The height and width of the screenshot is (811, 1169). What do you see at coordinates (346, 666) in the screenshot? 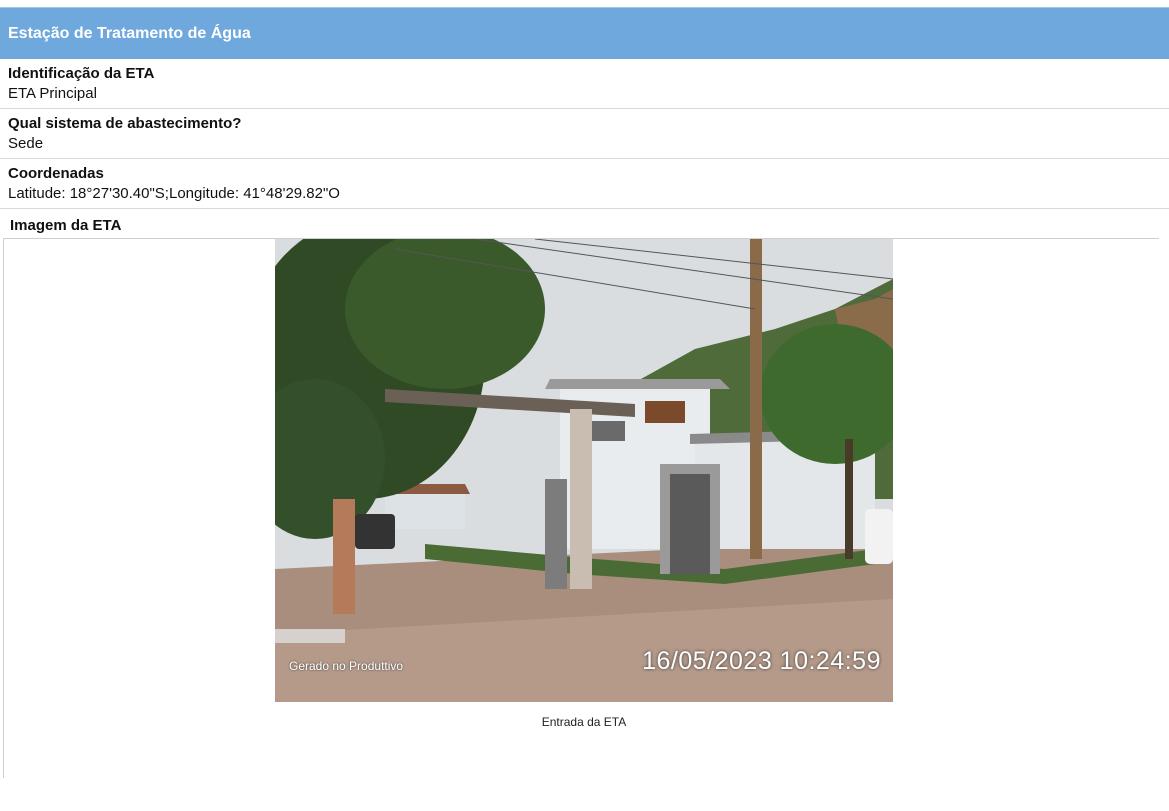
I see `photo-stamp-app: Gerado no Produttivo` at bounding box center [346, 666].